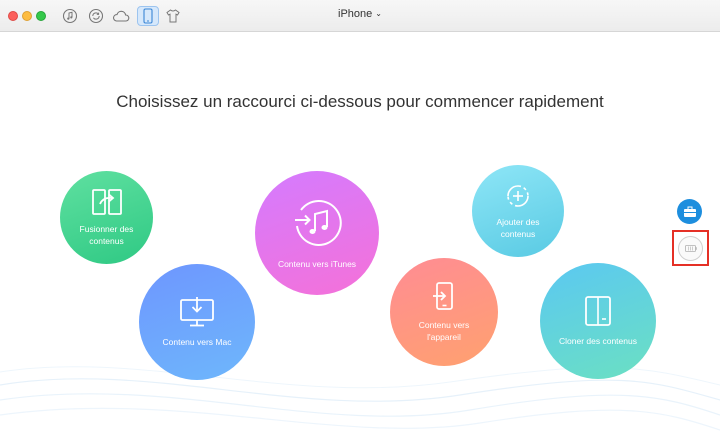  I want to click on itunes-transfer-icon, so click(318, 222).